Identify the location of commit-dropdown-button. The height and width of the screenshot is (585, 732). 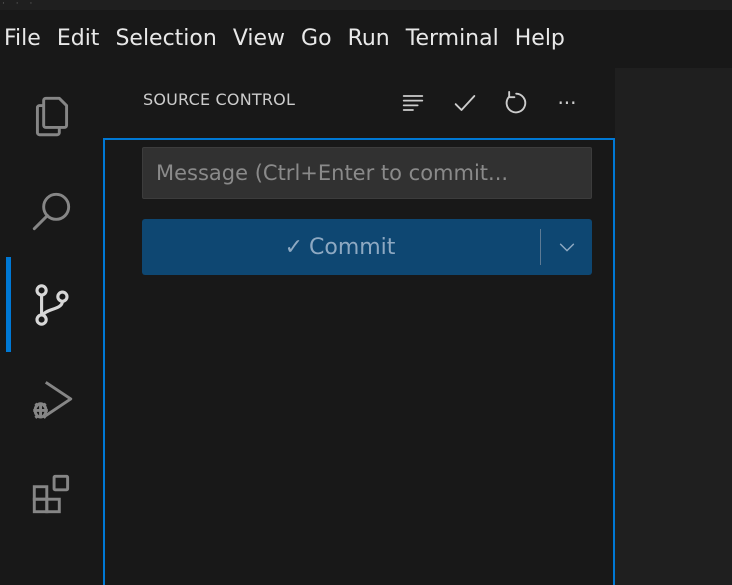
(567, 247).